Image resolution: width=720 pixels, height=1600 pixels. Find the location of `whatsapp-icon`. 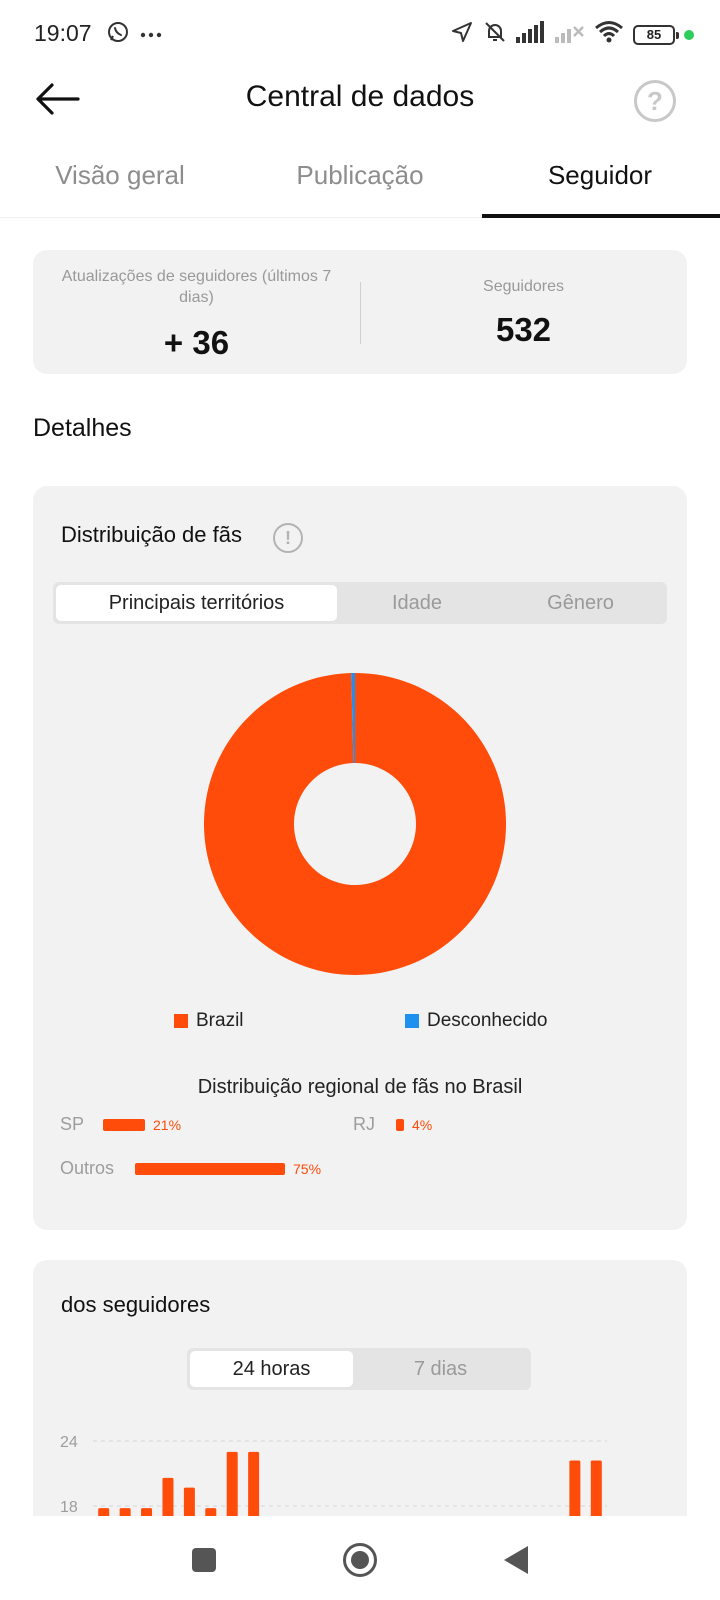

whatsapp-icon is located at coordinates (118, 34).